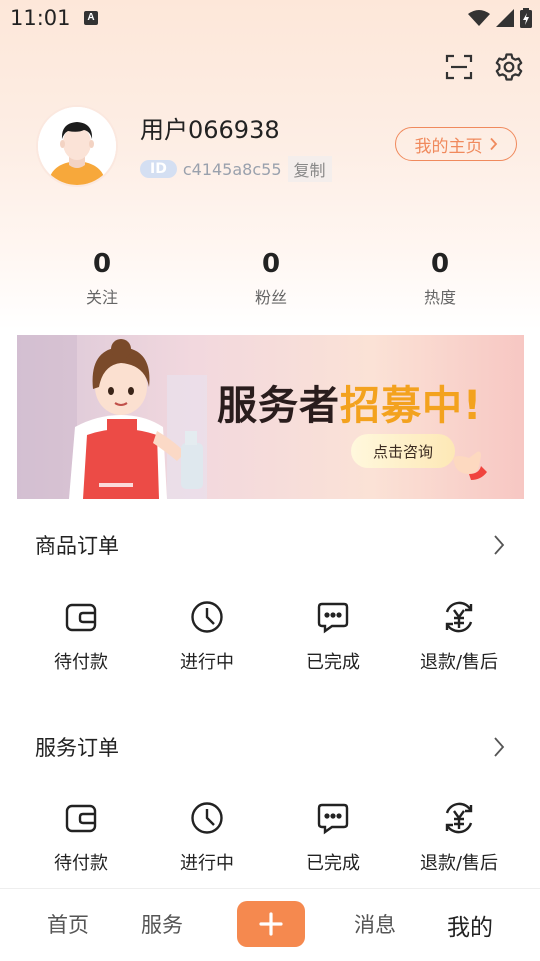 The height and width of the screenshot is (961, 540). I want to click on service-orders-grid: 待付款 进行中 已完成 退款/售后, so click(270, 838).